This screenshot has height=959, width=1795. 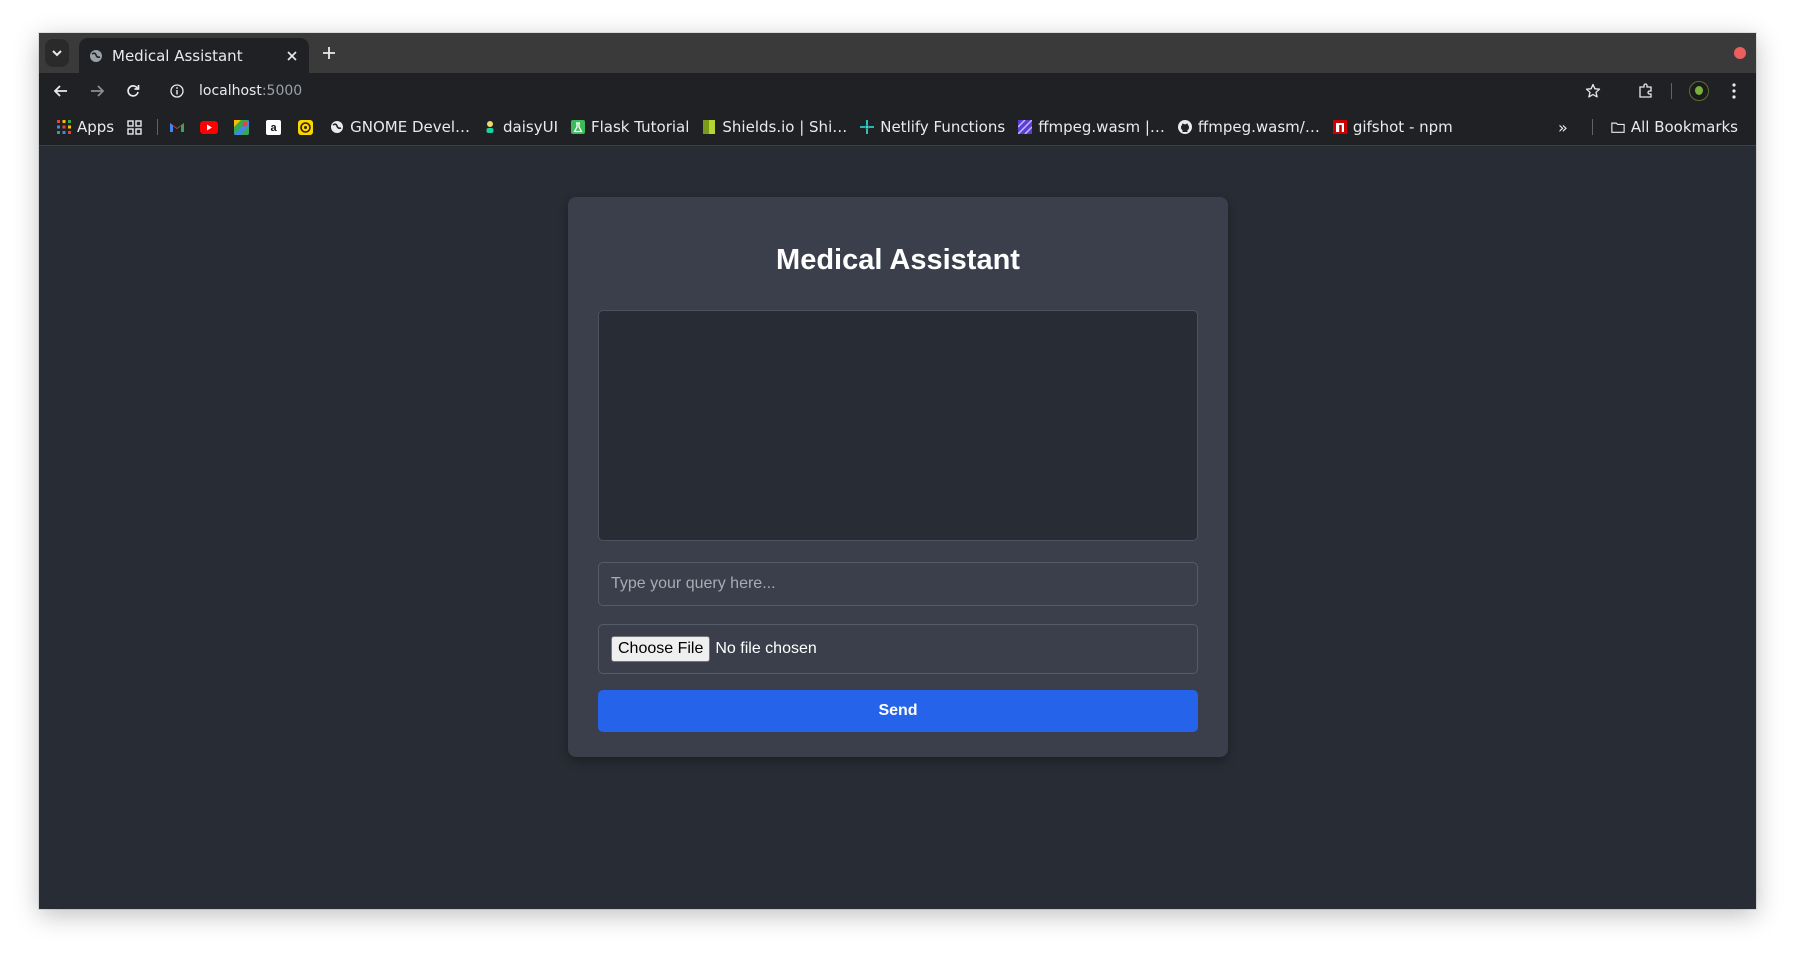 I want to click on bookmark-netlify: Netlify Functions, so click(x=932, y=127).